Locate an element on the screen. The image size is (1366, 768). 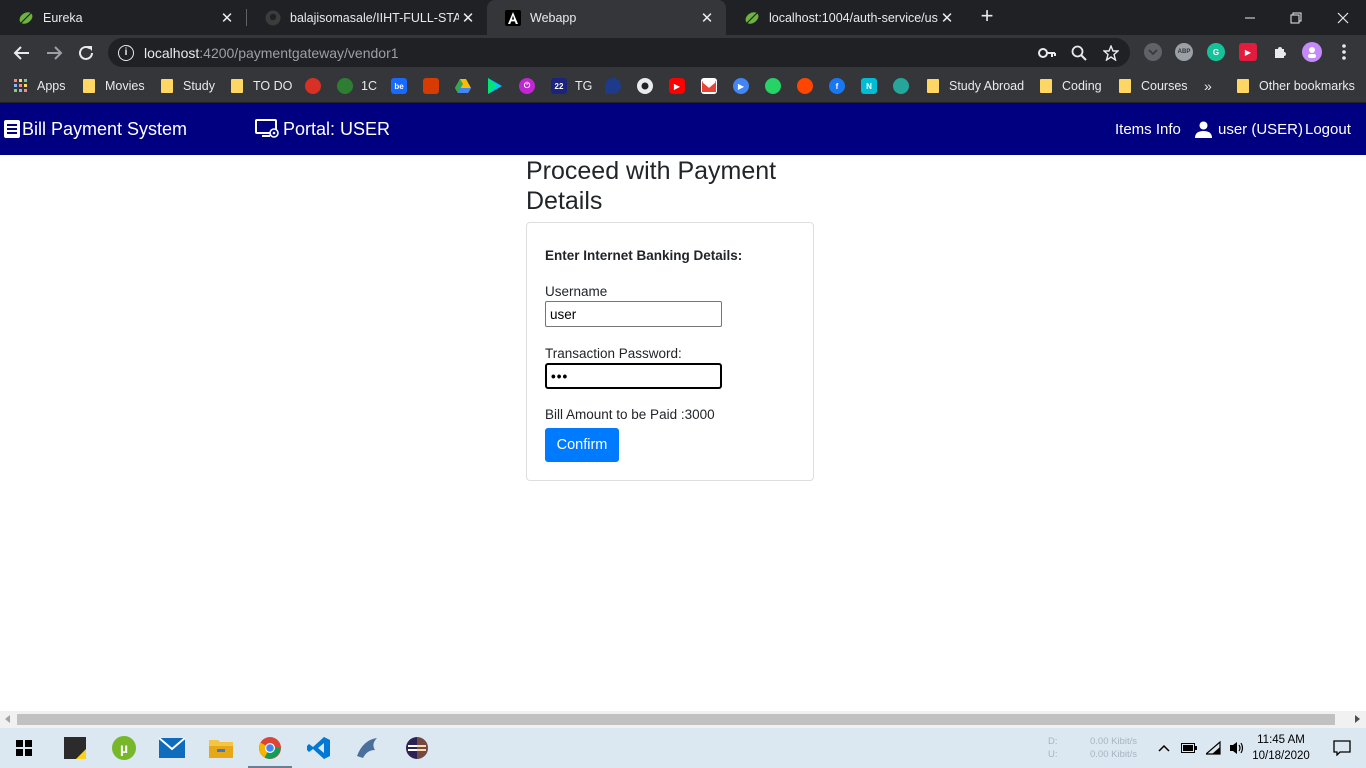
profile-avatar-icon is located at coordinates (1312, 52).